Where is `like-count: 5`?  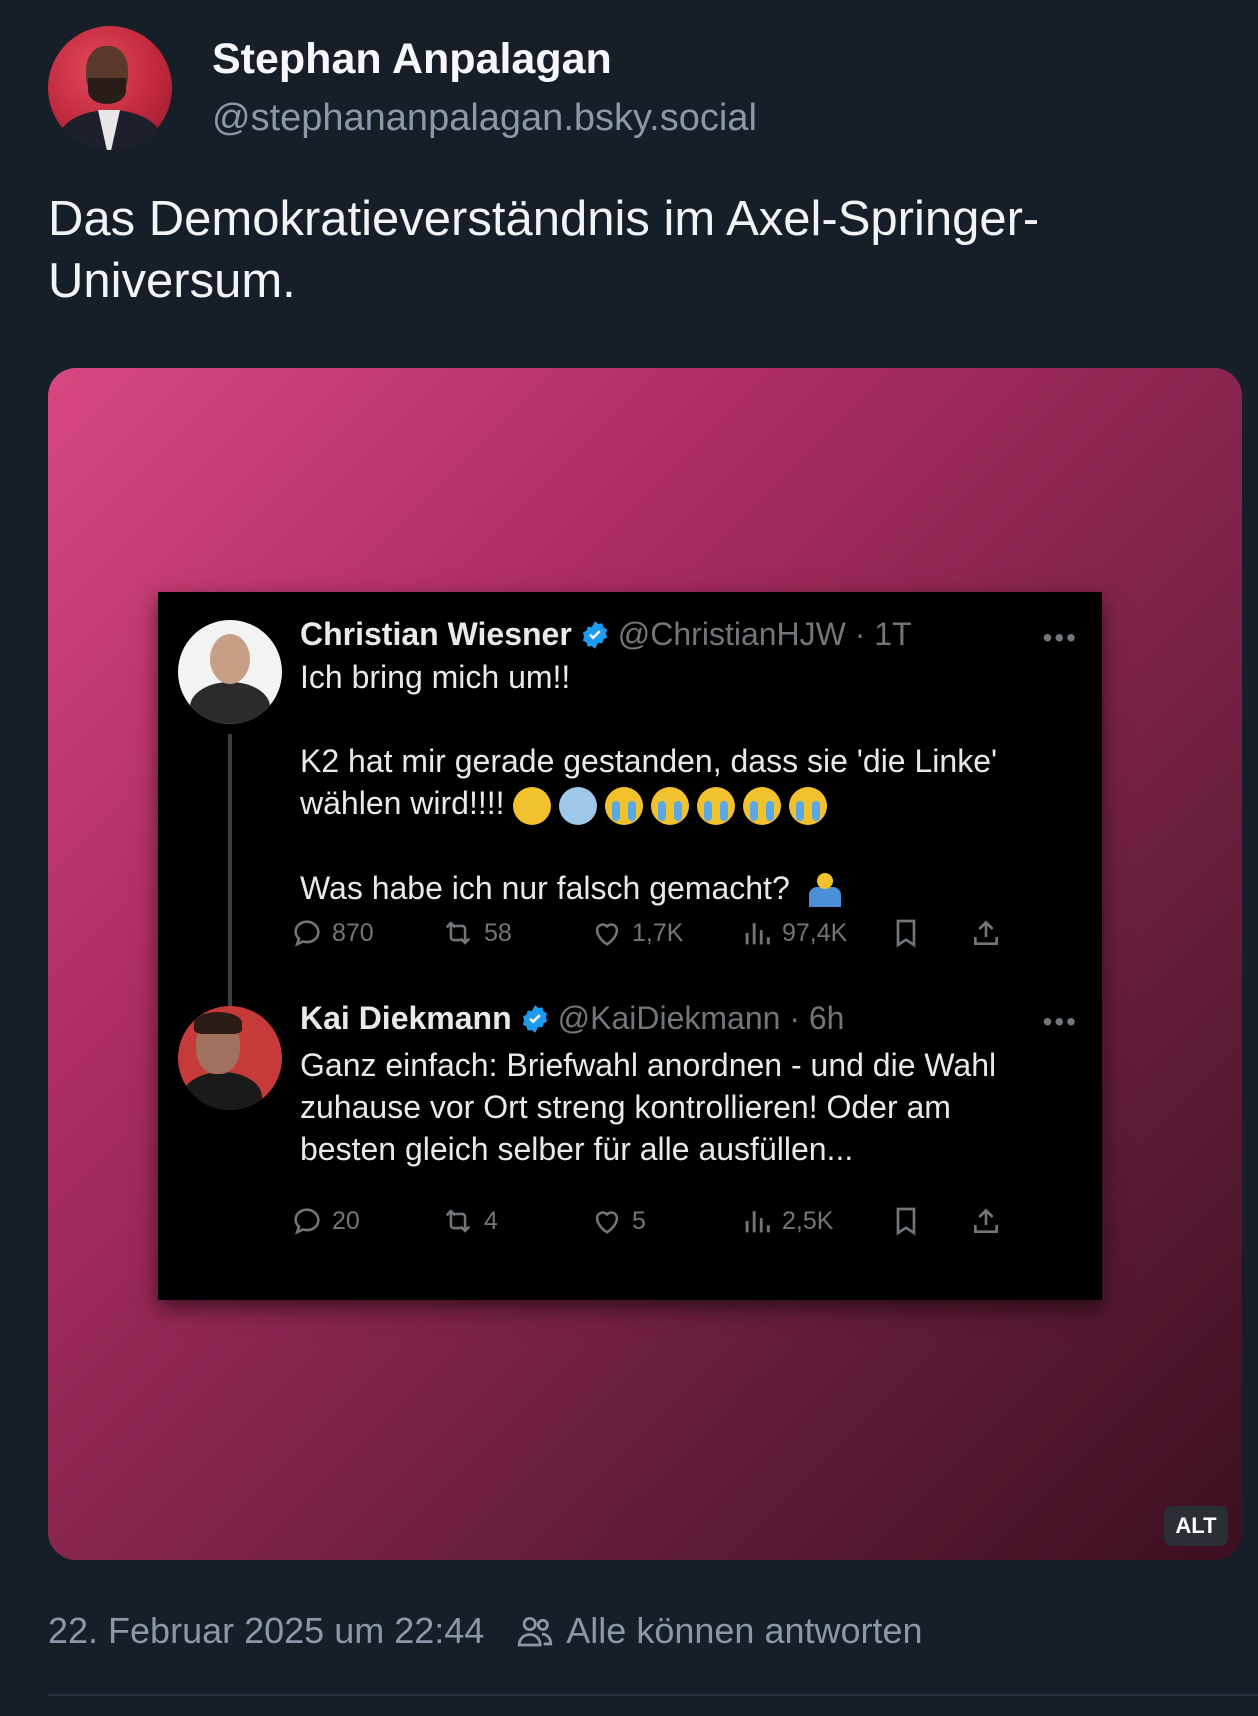
like-count: 5 is located at coordinates (639, 1220).